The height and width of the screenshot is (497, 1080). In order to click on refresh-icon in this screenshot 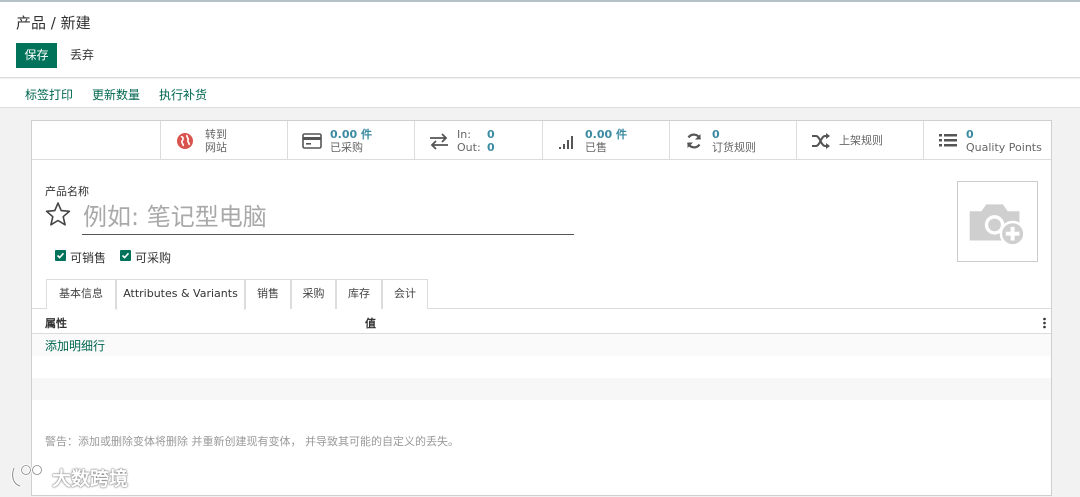, I will do `click(694, 141)`.